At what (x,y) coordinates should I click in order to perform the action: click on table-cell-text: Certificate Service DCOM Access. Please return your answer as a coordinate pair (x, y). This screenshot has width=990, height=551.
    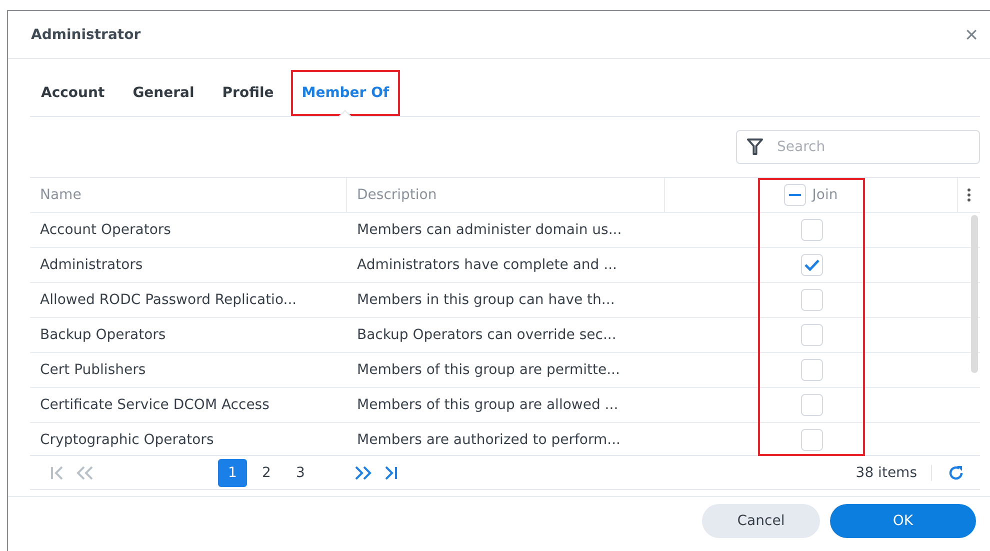
    Looking at the image, I should click on (154, 405).